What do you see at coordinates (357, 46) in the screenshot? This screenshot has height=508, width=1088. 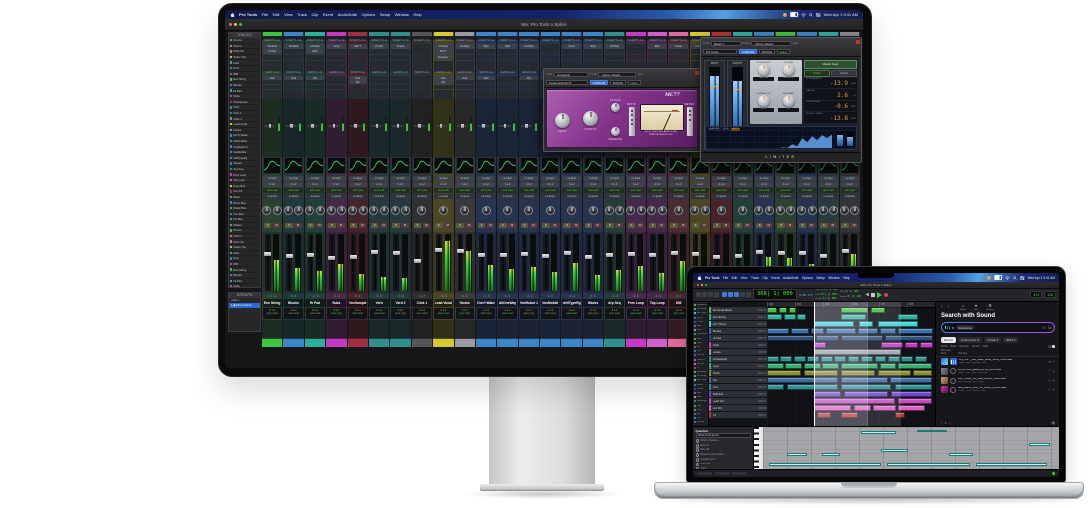 I see `insert-slot: MC77` at bounding box center [357, 46].